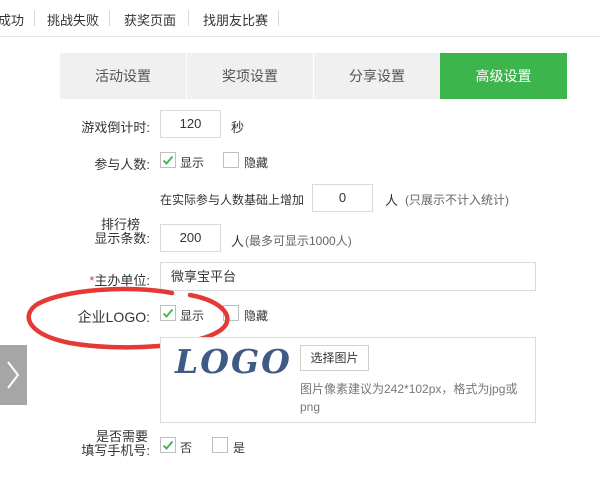 The height and width of the screenshot is (499, 600). Describe the element at coordinates (238, 241) in the screenshot. I see `ranking-unit: 人` at that location.